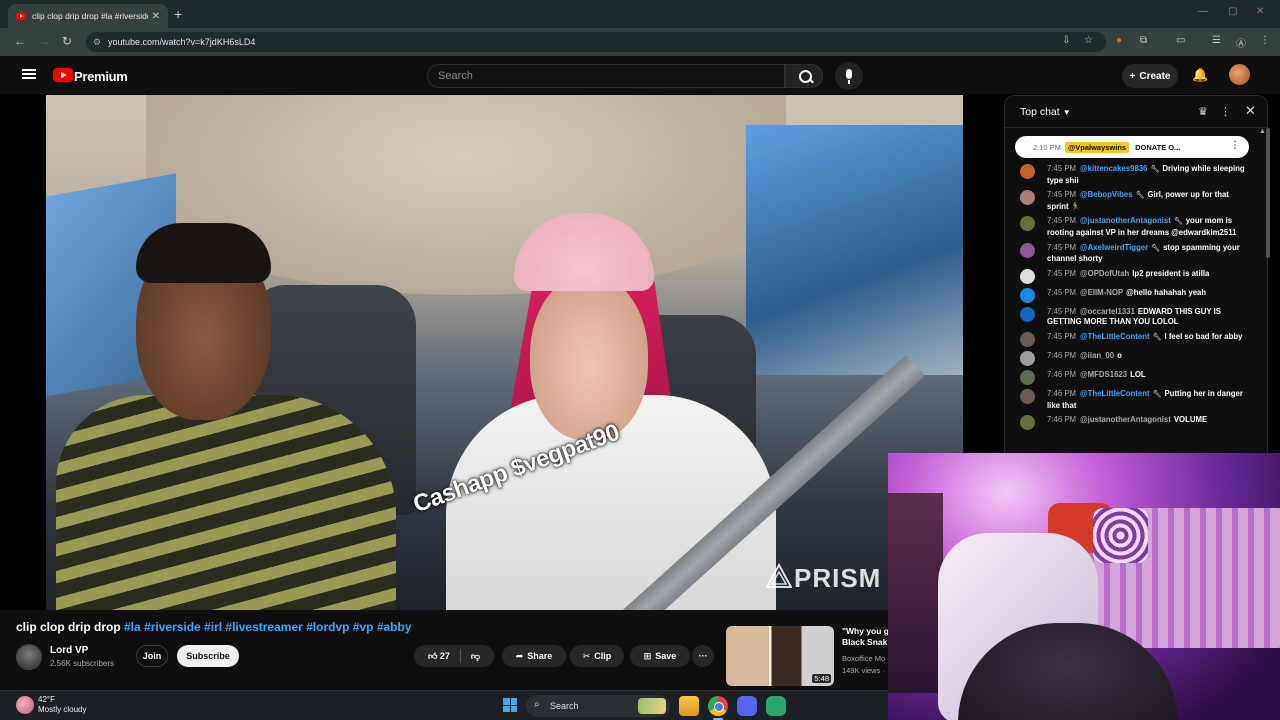 The width and height of the screenshot is (1280, 720). I want to click on recommended-video-thumbnail: 5:48, so click(780, 656).